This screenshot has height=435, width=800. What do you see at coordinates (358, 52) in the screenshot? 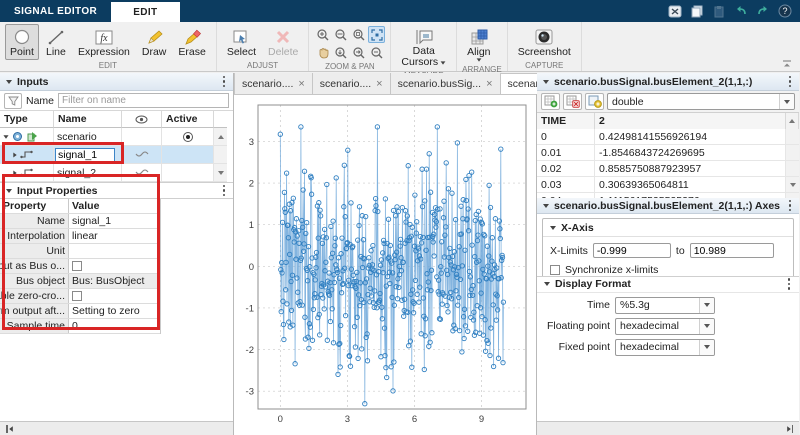
I see `zoom-in-y-icon` at bounding box center [358, 52].